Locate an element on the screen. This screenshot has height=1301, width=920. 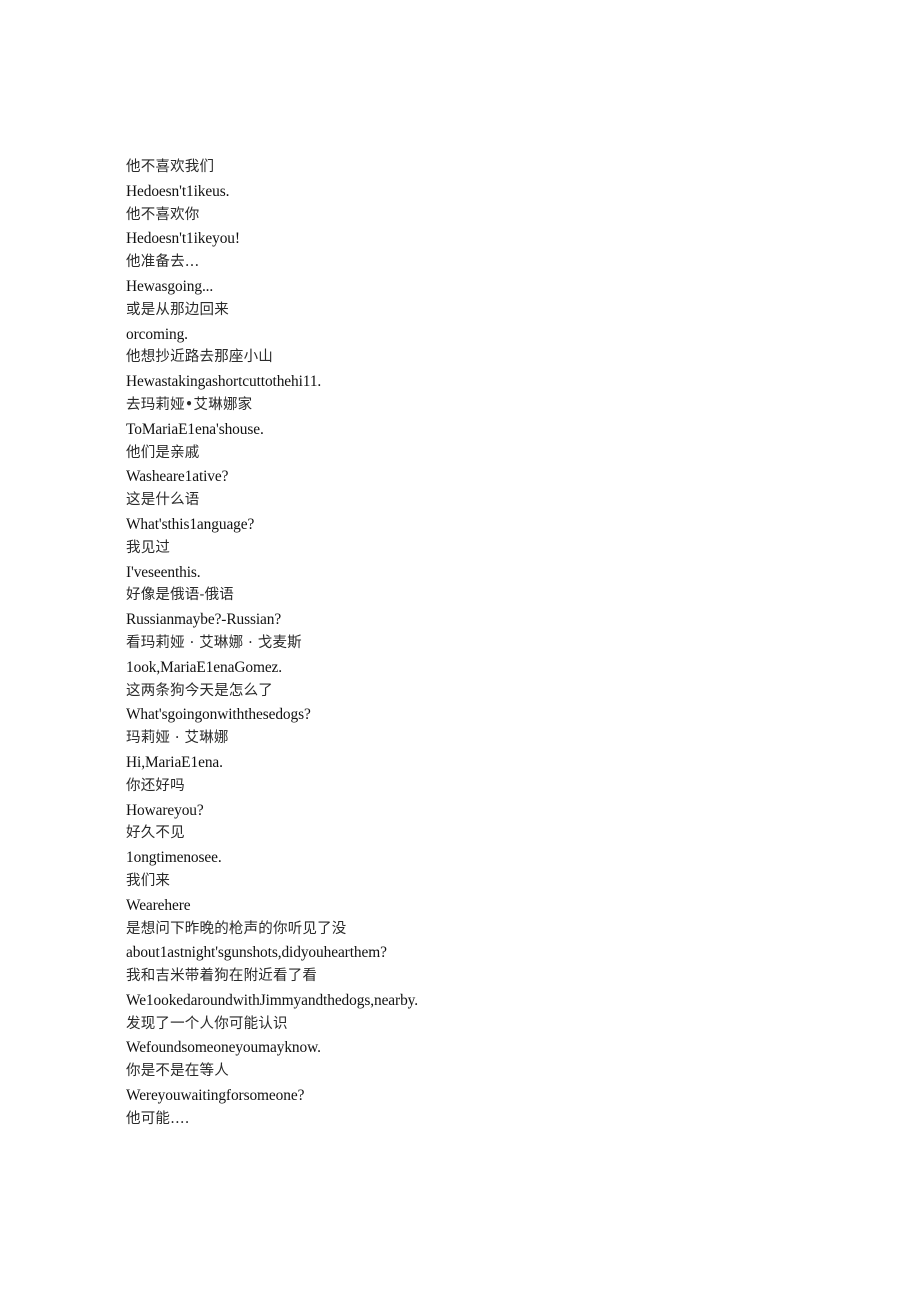
subtitle-line-english: Hewastakingashortcuttothehi11. is located at coordinates (224, 382).